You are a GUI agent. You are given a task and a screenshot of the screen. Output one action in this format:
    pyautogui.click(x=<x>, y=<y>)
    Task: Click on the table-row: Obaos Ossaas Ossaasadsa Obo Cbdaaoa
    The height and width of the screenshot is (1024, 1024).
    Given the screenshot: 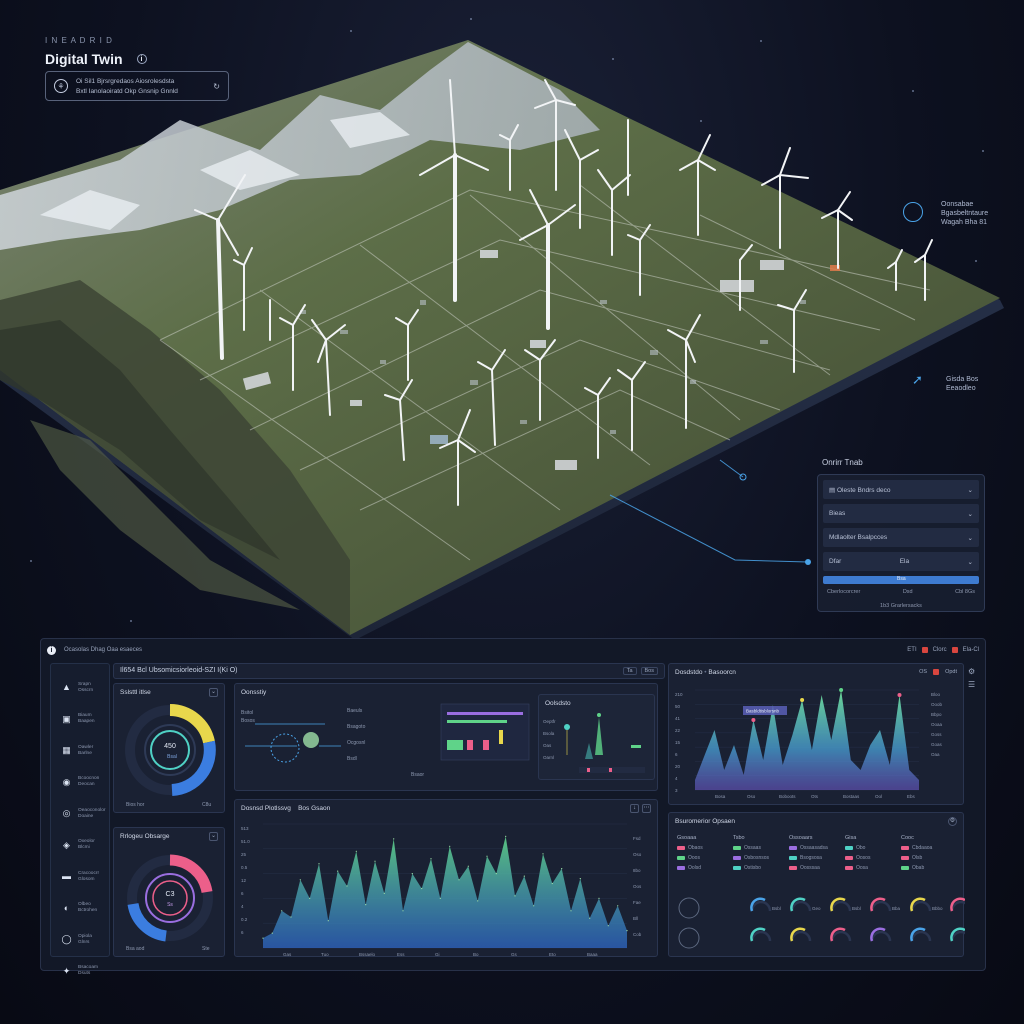 What is the action you would take?
    pyautogui.click(x=817, y=848)
    